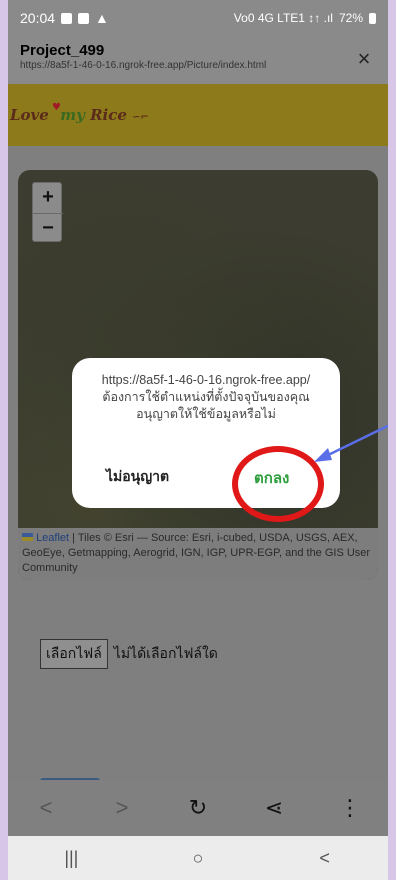 The height and width of the screenshot is (880, 396). I want to click on signal-icons: Vo0 4G LTE1 ↕↑ .ıl, so click(283, 18).